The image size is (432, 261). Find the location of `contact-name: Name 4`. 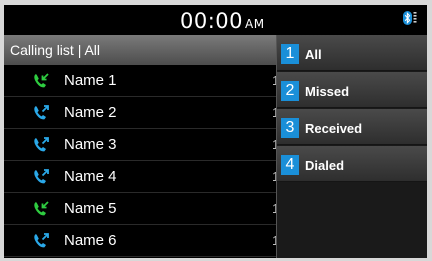

contact-name: Name 4 is located at coordinates (90, 176).